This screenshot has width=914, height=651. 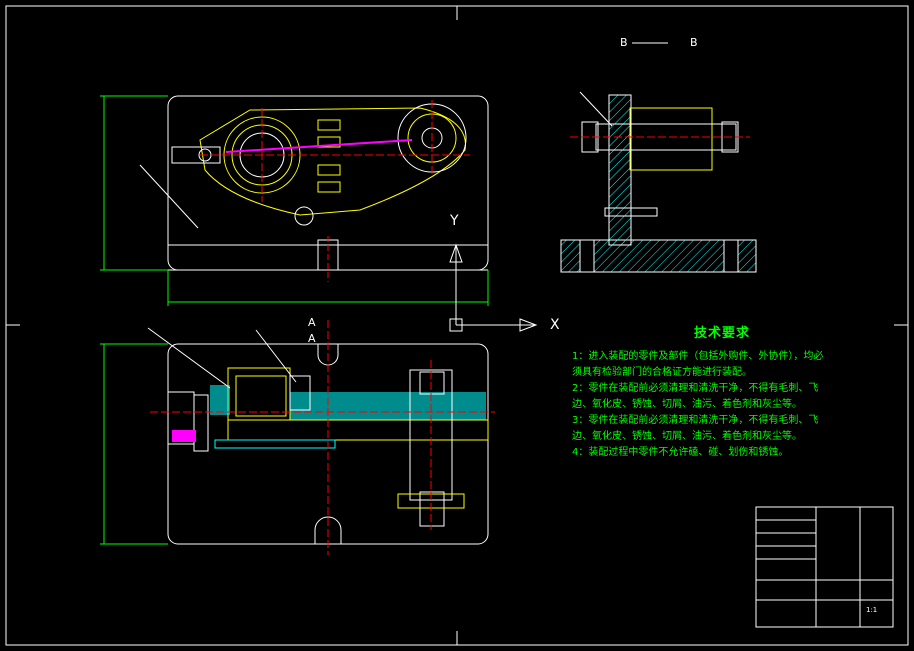 What do you see at coordinates (680, 452) in the screenshot?
I see `note-line: 4：装配过程中零件不允许磕、碰、划伤和锈蚀。` at bounding box center [680, 452].